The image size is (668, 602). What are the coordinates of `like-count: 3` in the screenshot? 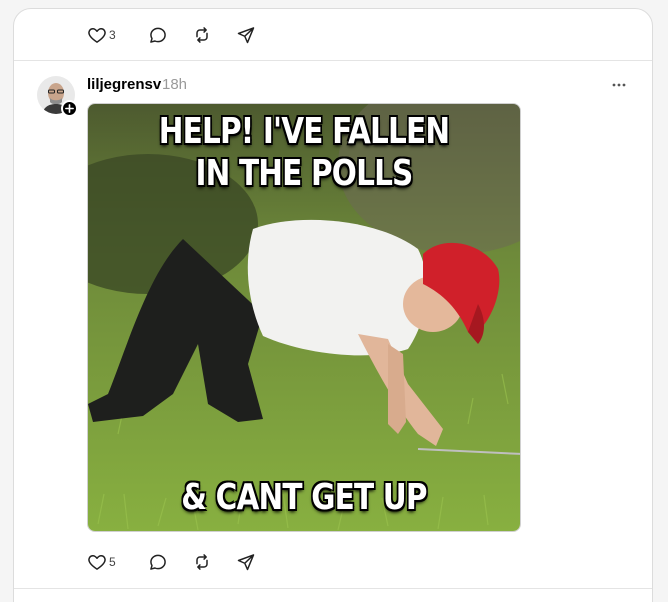 It's located at (112, 35).